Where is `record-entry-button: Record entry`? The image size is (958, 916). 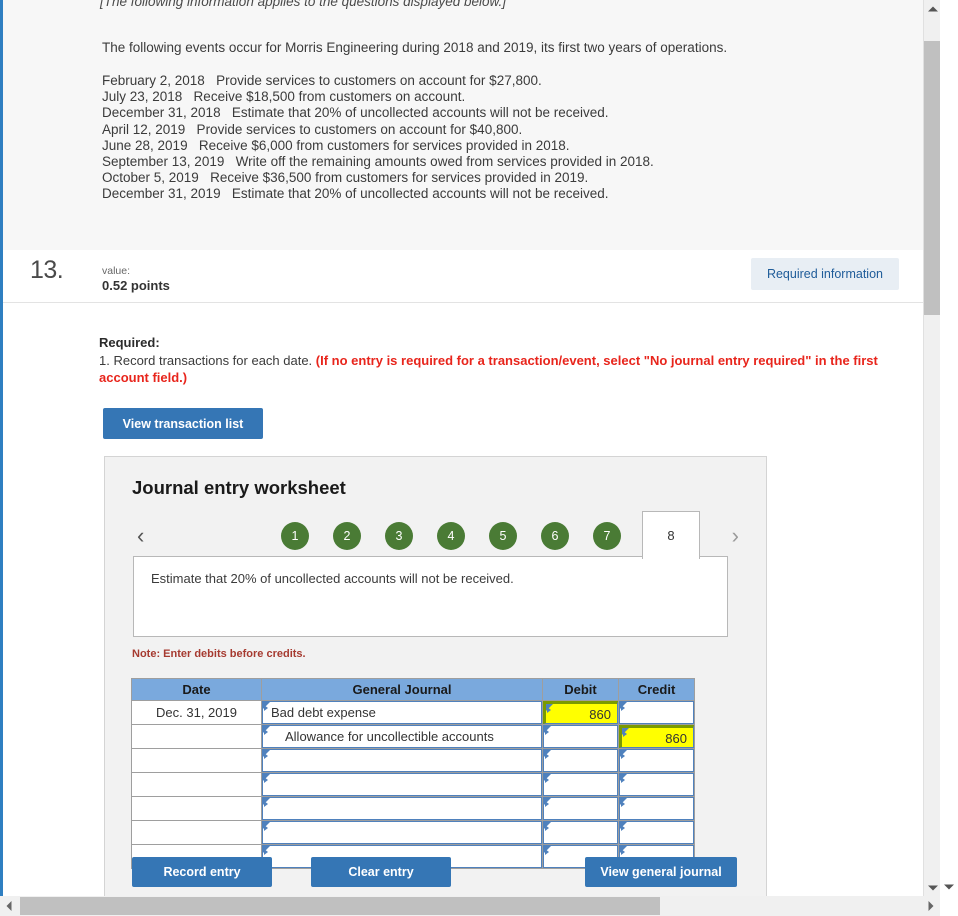 record-entry-button: Record entry is located at coordinates (202, 872).